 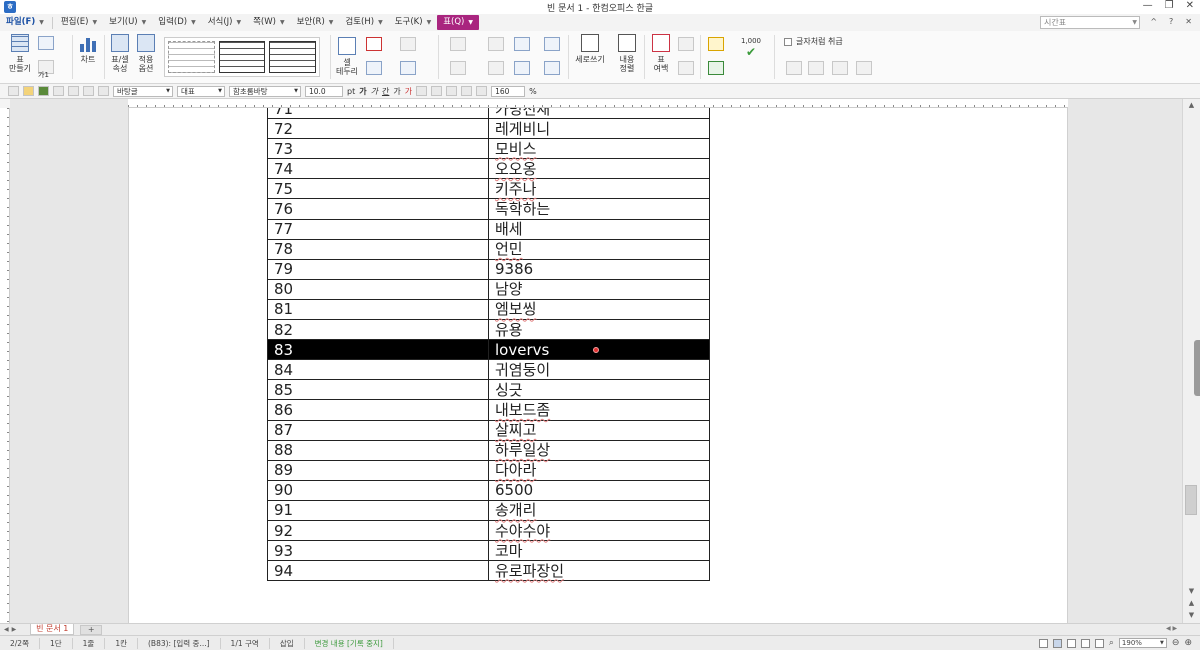 I want to click on status-track-changes: 변경 내용 [기록 중지], so click(x=349, y=643).